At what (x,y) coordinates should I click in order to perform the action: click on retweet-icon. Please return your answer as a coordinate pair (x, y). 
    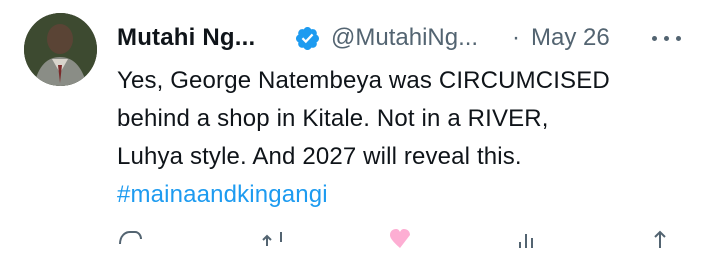
    Looking at the image, I should click on (274, 238).